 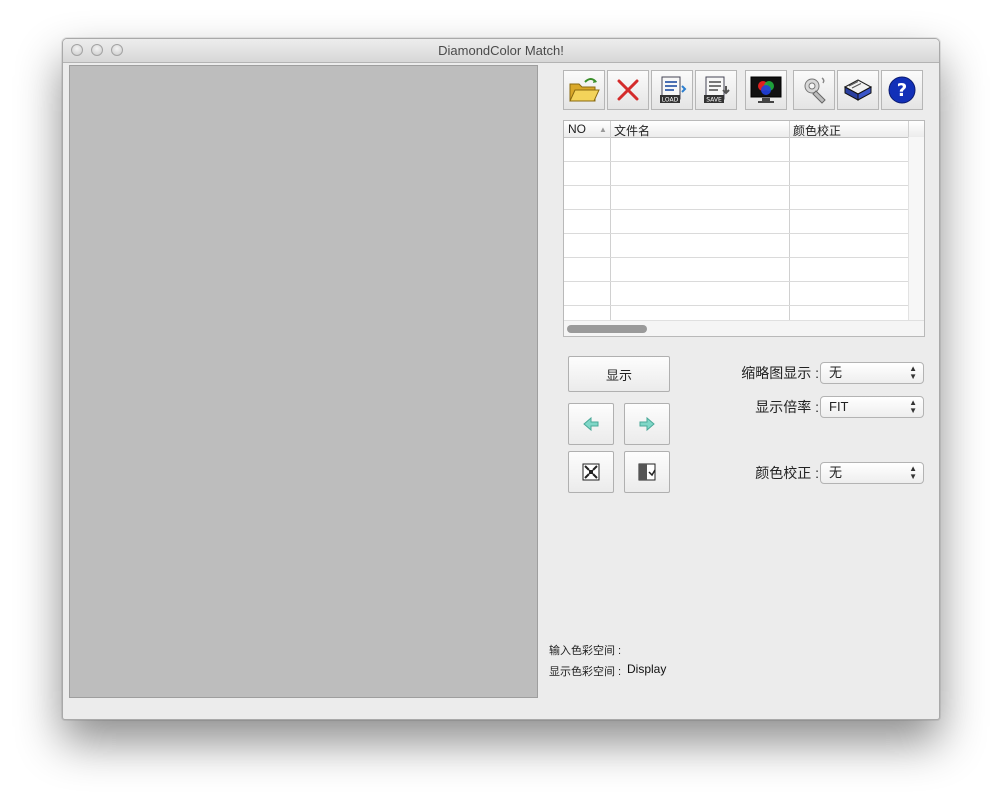 What do you see at coordinates (744, 328) in the screenshot?
I see `horizontal-scrollbar` at bounding box center [744, 328].